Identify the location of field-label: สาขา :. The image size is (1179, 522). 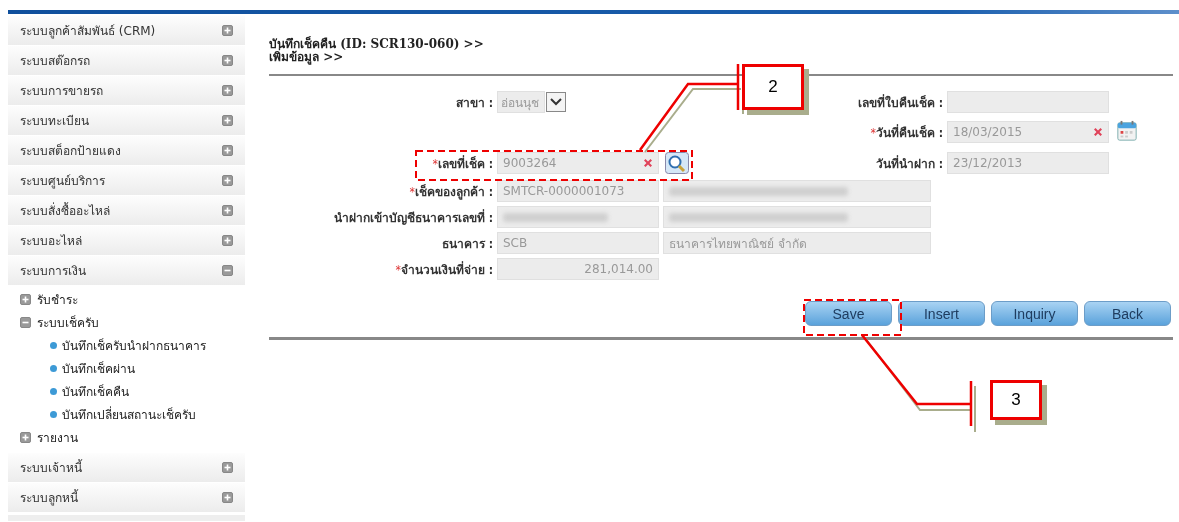
(474, 103).